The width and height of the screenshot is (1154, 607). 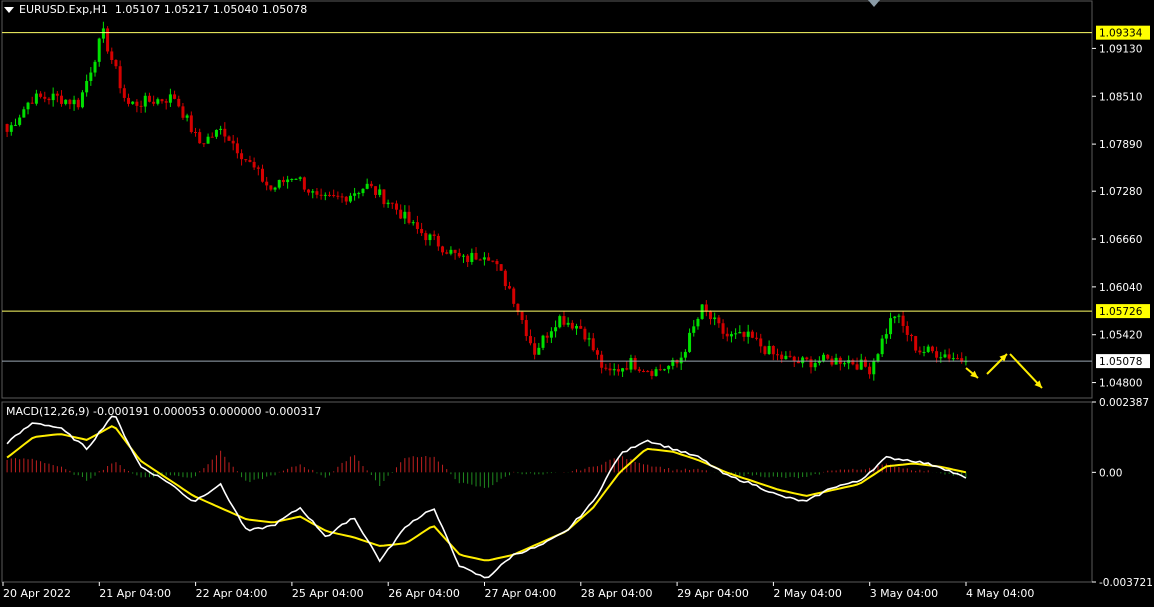 What do you see at coordinates (1120, 97) in the screenshot?
I see `price-tick-label: 1.08510` at bounding box center [1120, 97].